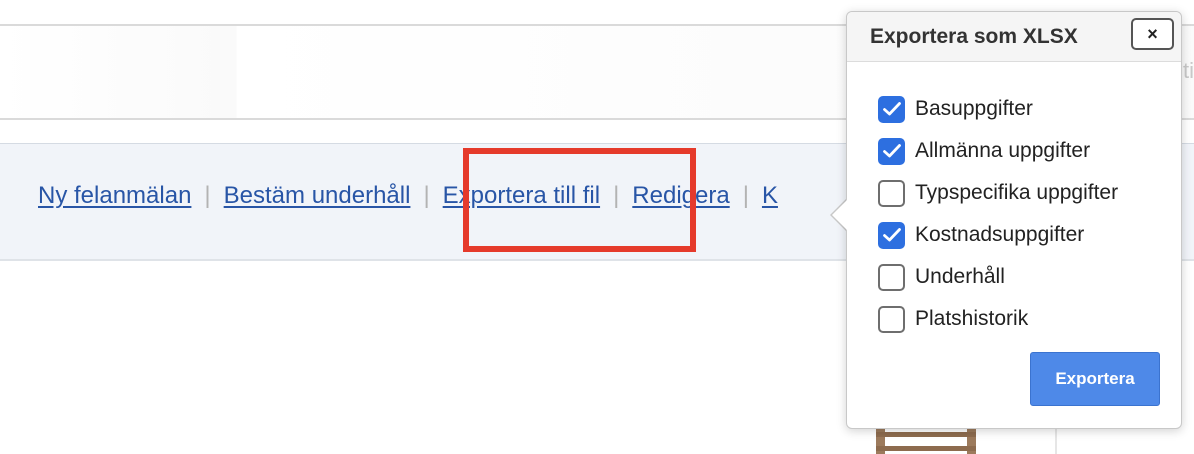 The image size is (1194, 454). I want to click on option-typspecifika-uppgifter: Typspecifika uppgifter, so click(998, 193).